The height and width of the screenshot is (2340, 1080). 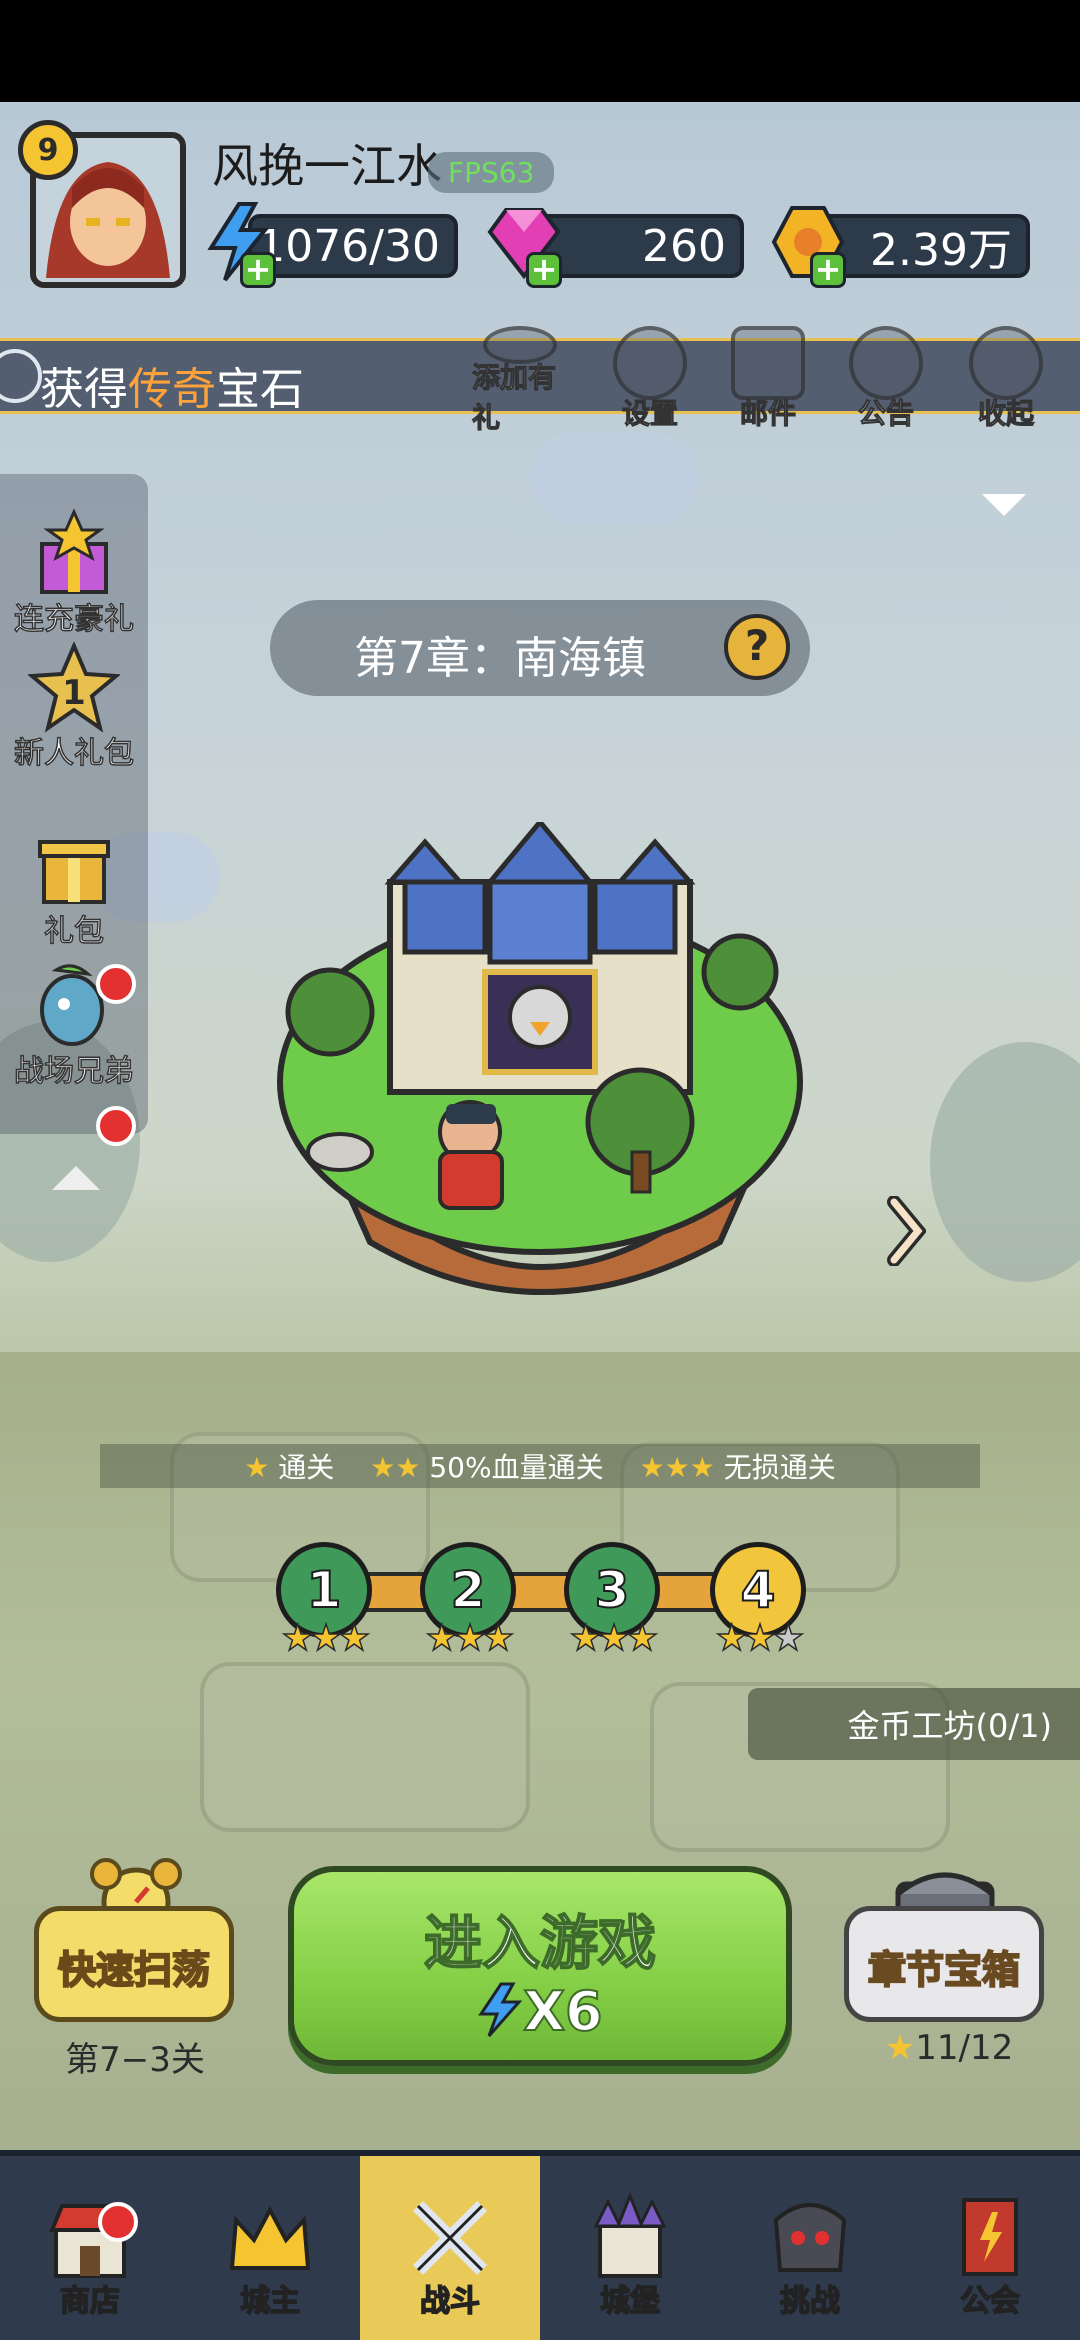 I want to click on add-gems-button: +, so click(x=544, y=270).